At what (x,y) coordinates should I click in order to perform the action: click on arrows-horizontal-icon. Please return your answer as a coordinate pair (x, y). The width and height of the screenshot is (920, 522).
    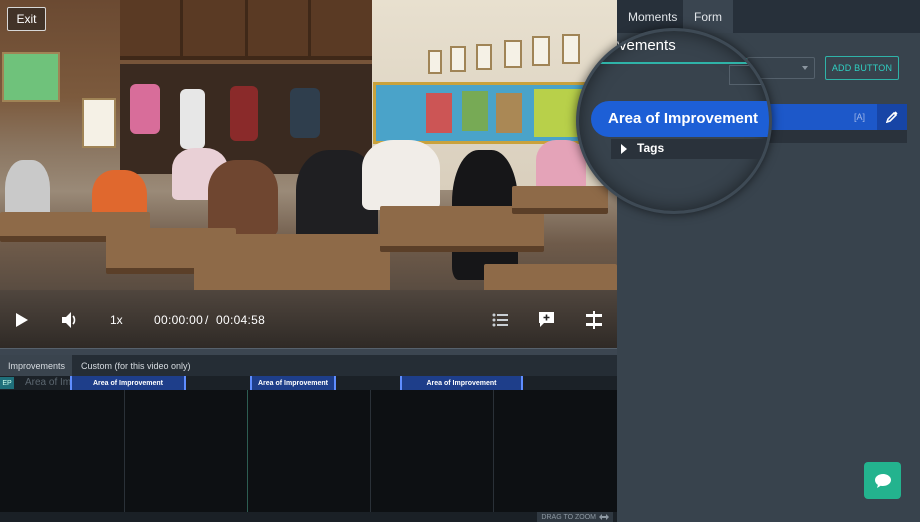
    Looking at the image, I should click on (604, 517).